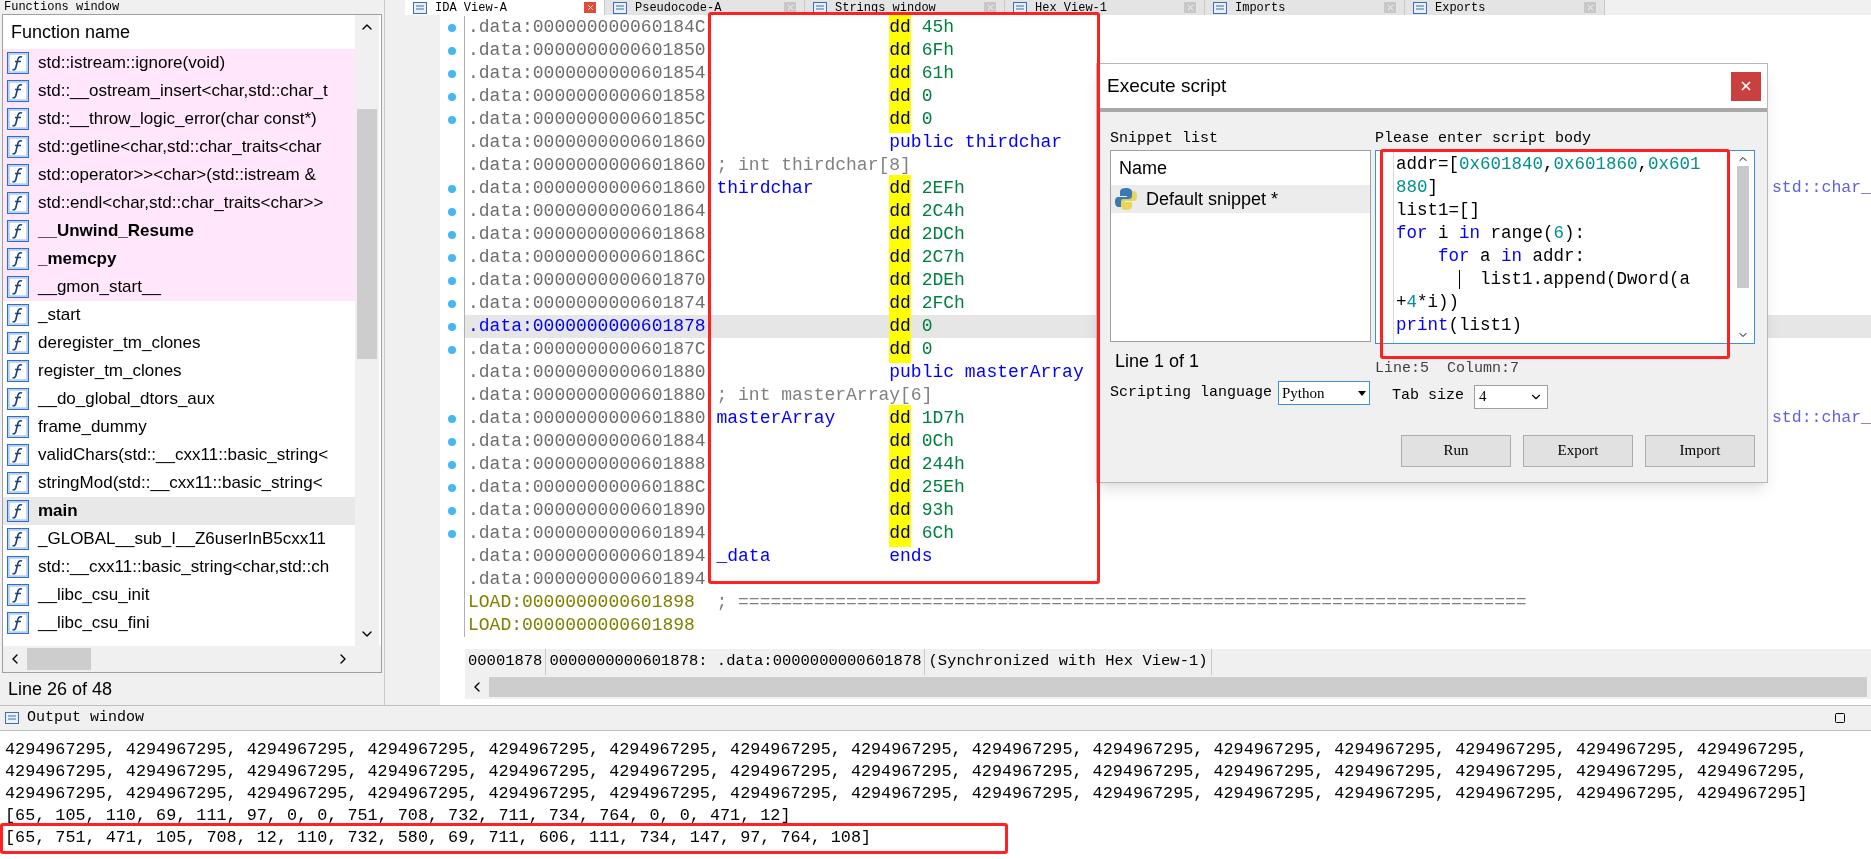 The height and width of the screenshot is (859, 1871). Describe the element at coordinates (943, 464) in the screenshot. I see `operand: 244h` at that location.